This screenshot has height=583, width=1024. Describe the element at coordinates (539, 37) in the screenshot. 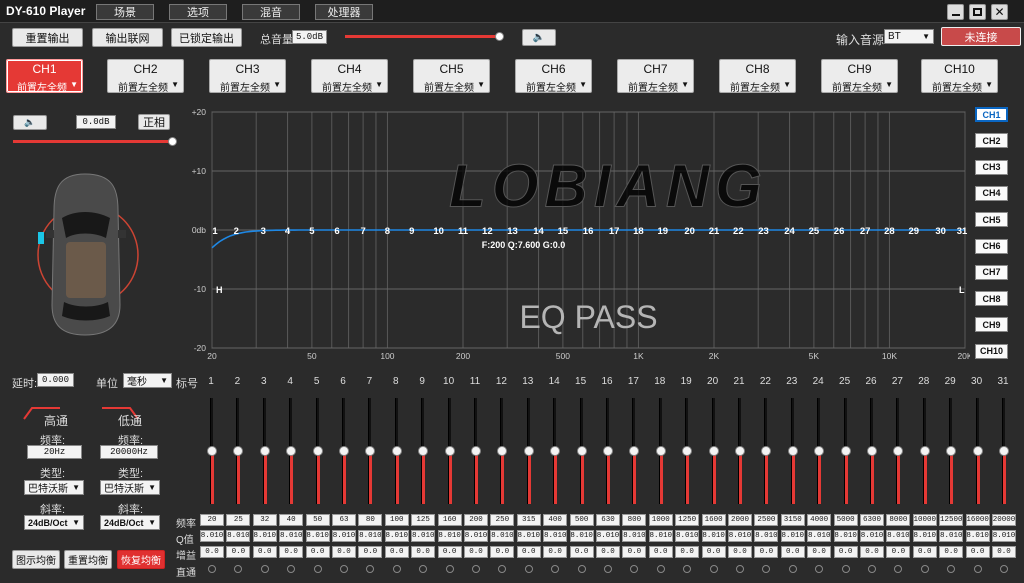

I see `master-mute-button: 🔈` at that location.